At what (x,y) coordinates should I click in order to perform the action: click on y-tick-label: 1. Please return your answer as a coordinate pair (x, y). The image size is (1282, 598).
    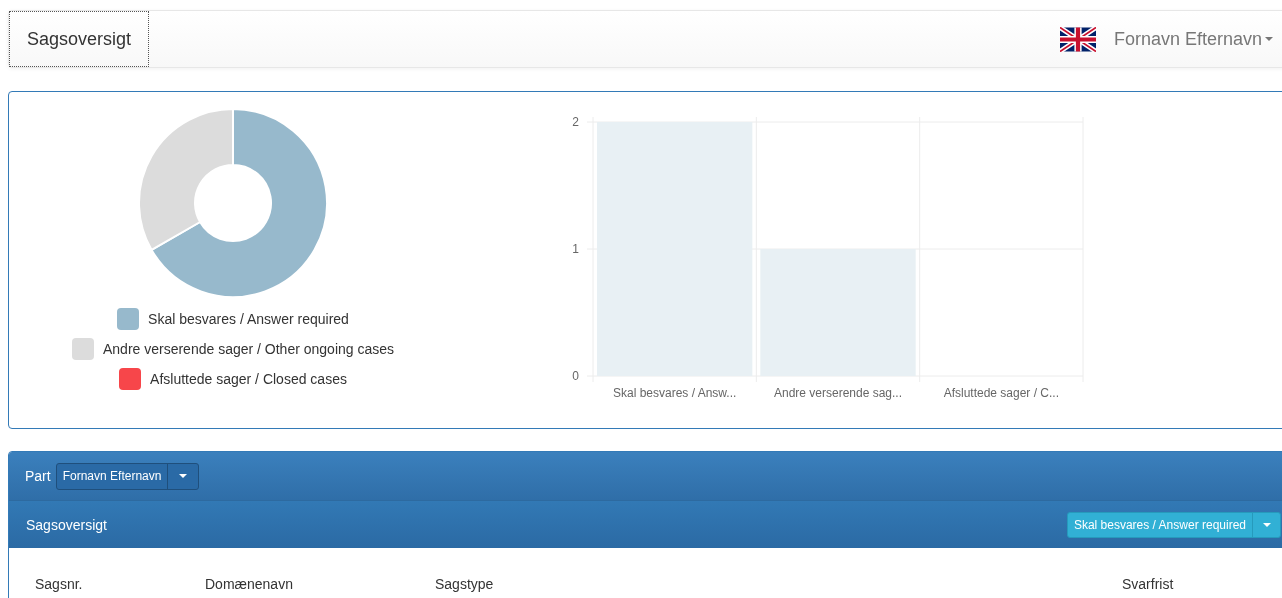
    Looking at the image, I should click on (575, 249).